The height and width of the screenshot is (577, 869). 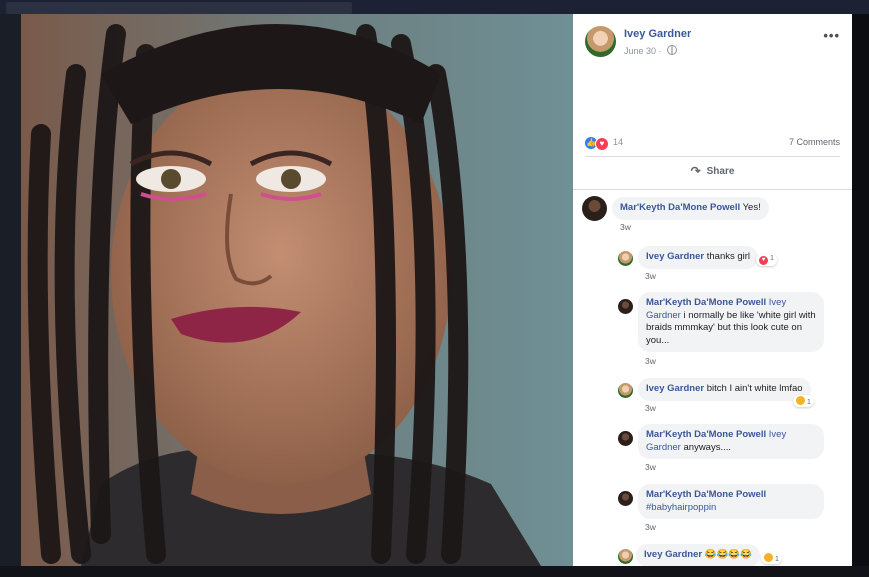 What do you see at coordinates (860, 290) in the screenshot?
I see `background-page-right` at bounding box center [860, 290].